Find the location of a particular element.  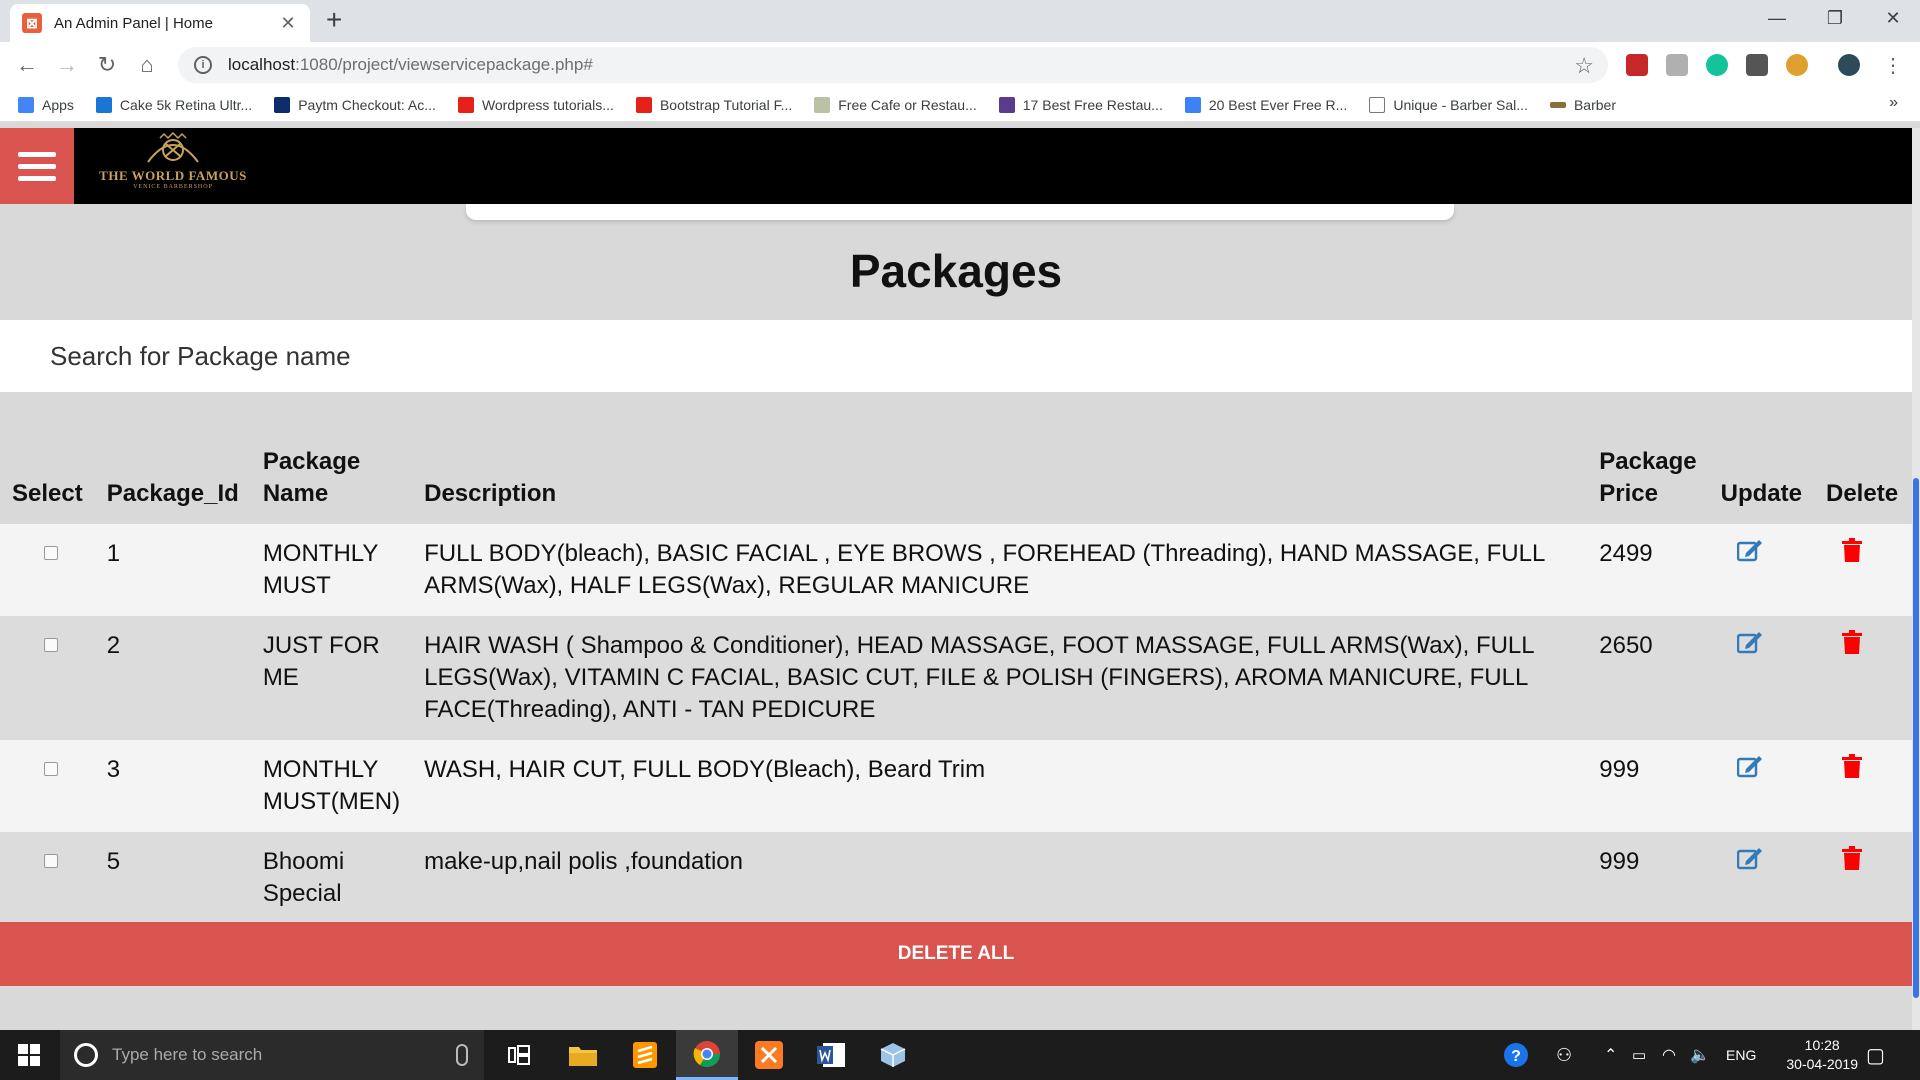

eyedropper-extension-icon is located at coordinates (1677, 65).